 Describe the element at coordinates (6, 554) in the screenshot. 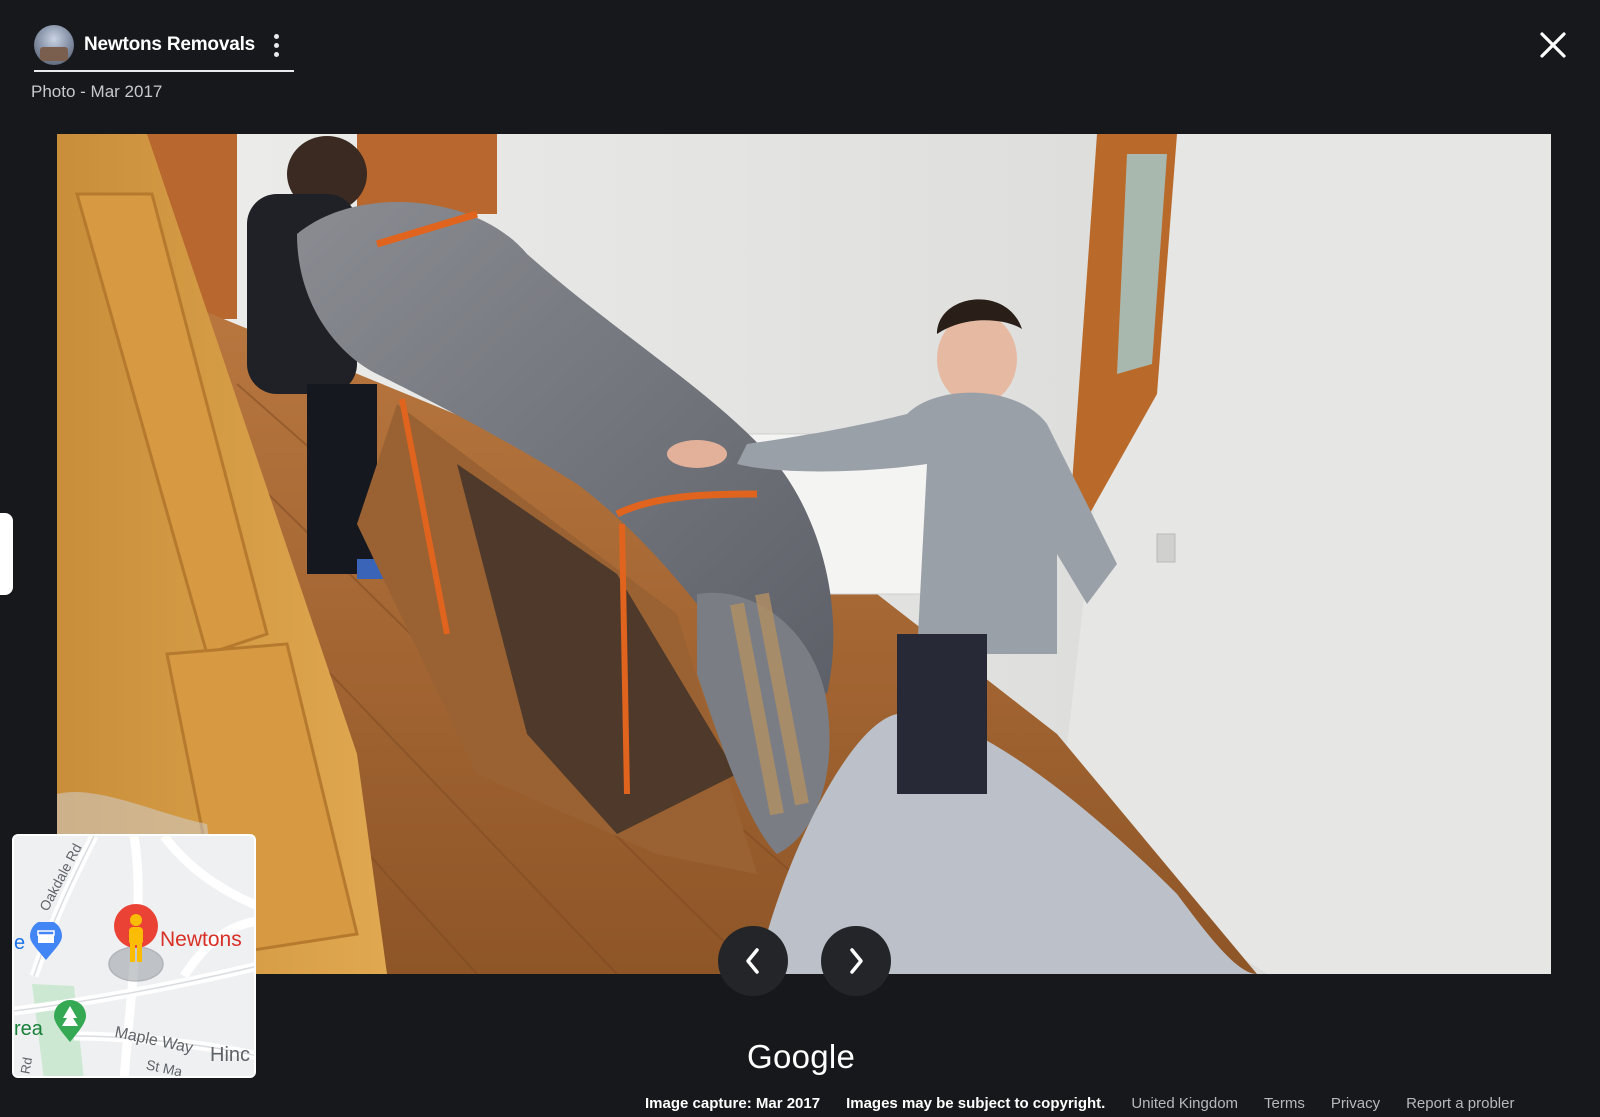

I see `side-panel-handle` at that location.